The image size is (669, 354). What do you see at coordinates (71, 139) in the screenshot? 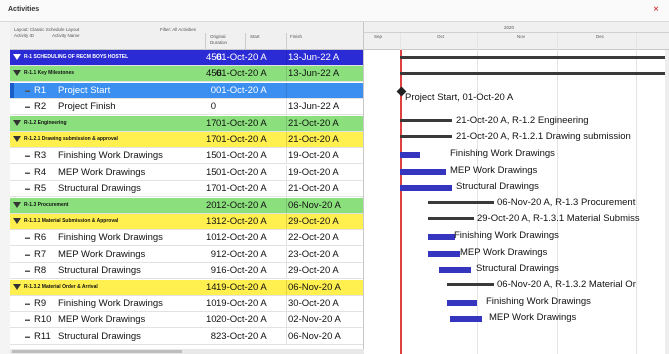
I see `activity-name: R-1.2.1 Drawing submission & approval` at bounding box center [71, 139].